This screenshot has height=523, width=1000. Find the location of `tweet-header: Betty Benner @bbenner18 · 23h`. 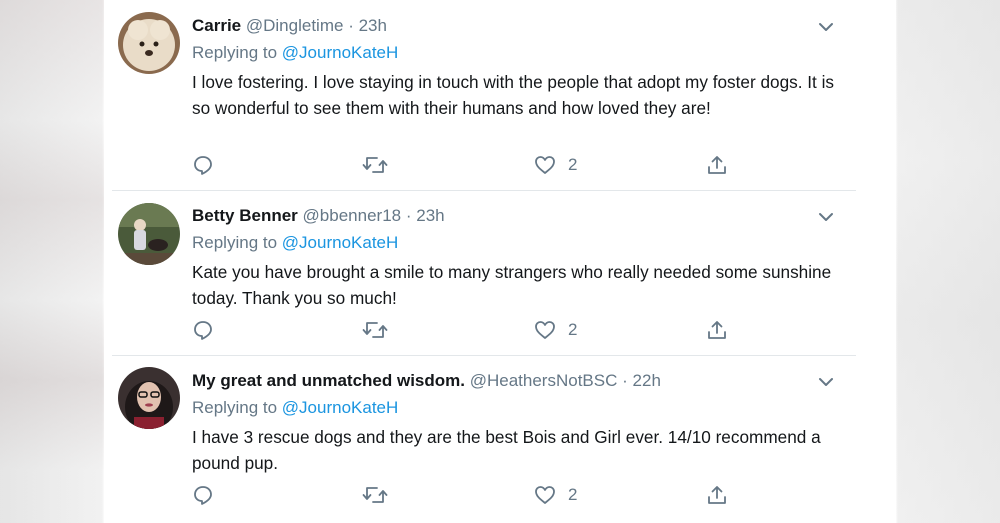

tweet-header: Betty Benner @bbenner18 · 23h is located at coordinates (318, 216).